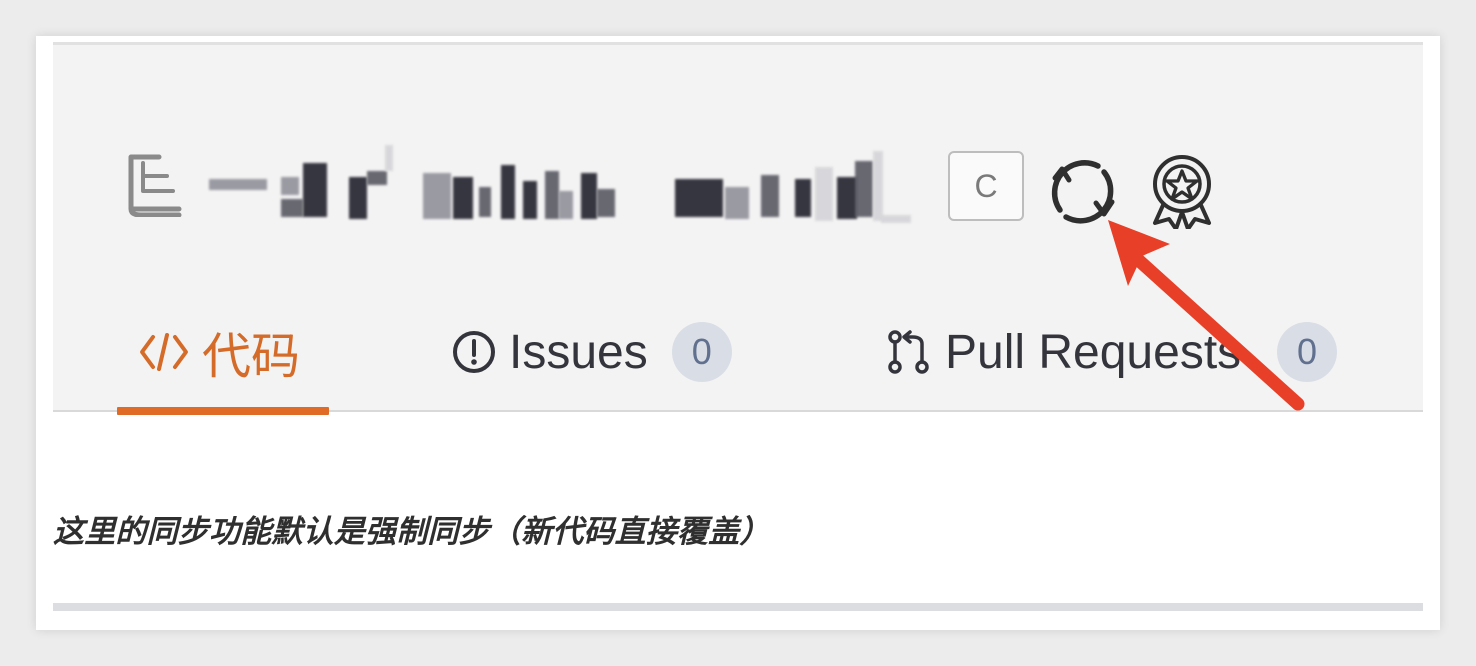  What do you see at coordinates (223, 411) in the screenshot?
I see `active-tab-underline` at bounding box center [223, 411].